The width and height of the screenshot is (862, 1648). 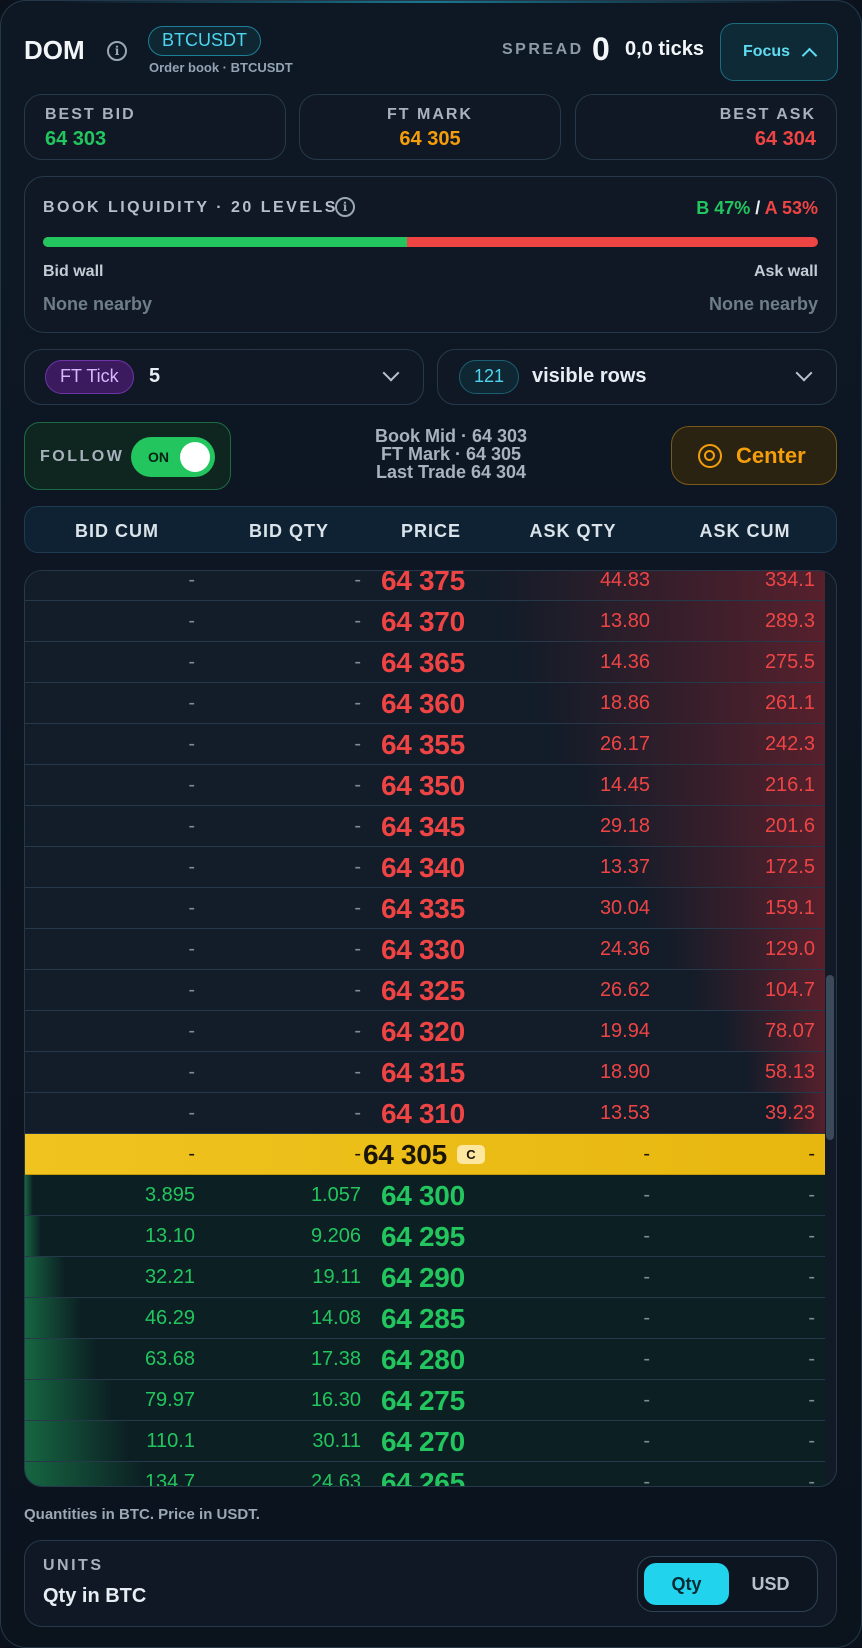 What do you see at coordinates (425, 1400) in the screenshot?
I see `bid-row: 79.97 16.30 64 275 - -` at bounding box center [425, 1400].